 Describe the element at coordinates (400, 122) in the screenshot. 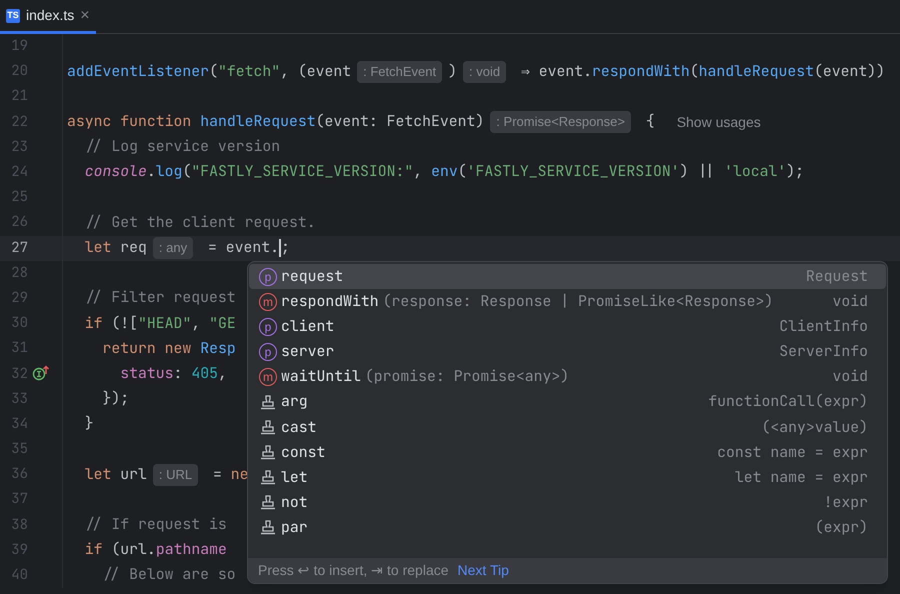

I see `code-token: (event: FetchEvent)` at that location.